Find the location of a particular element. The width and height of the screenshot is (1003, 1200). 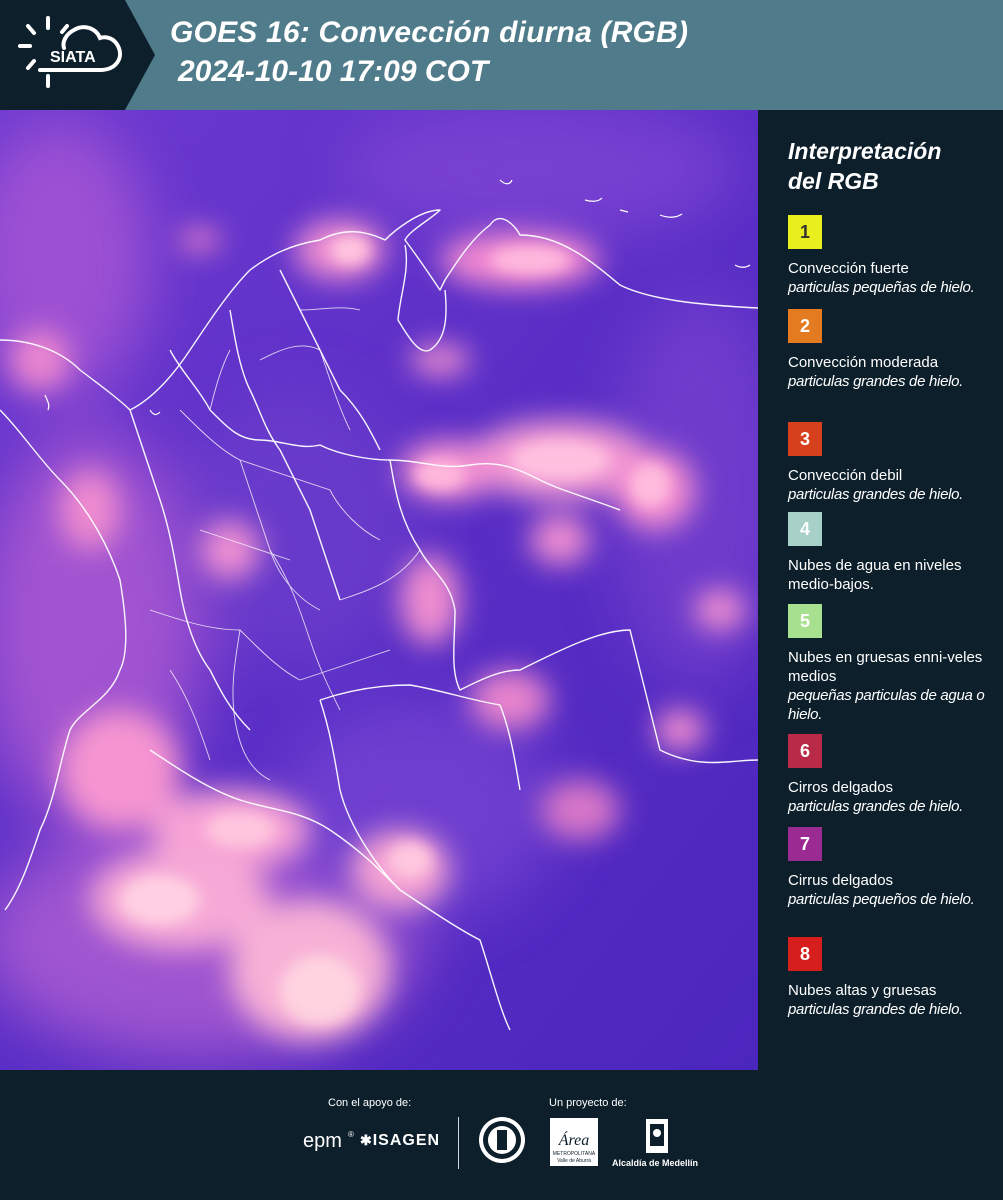

legend-swatch: 4 is located at coordinates (805, 529).